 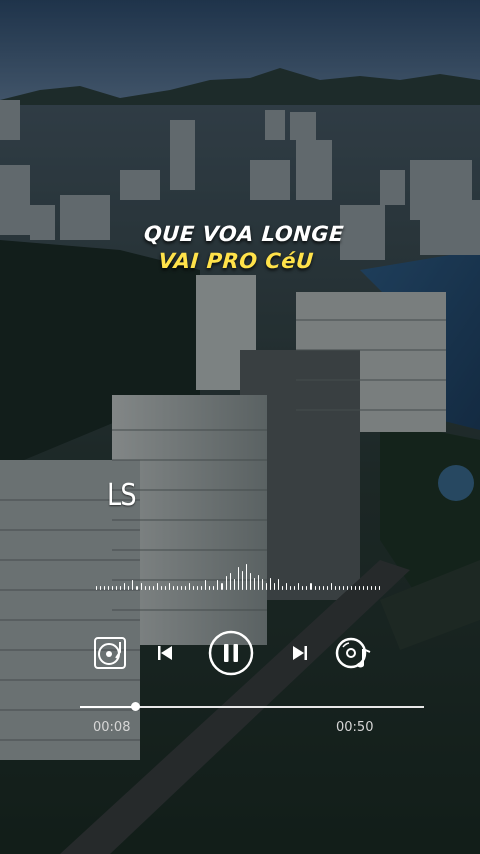 What do you see at coordinates (236, 261) in the screenshot?
I see `lyric-line-highlight: VAI PRO CéU` at bounding box center [236, 261].